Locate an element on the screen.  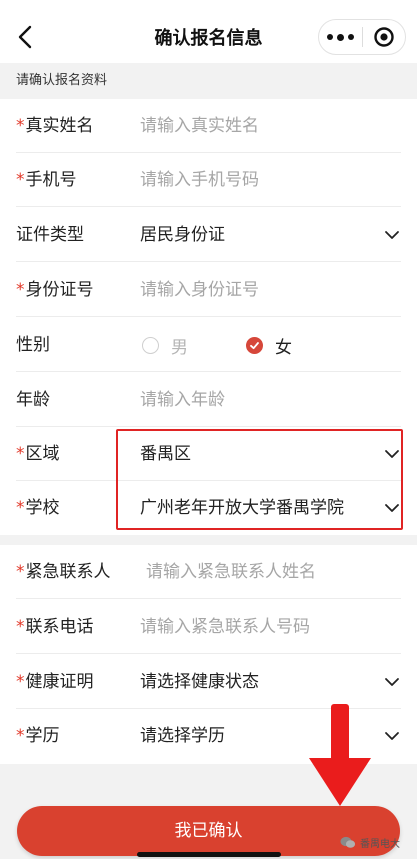
mini-program-capsule is located at coordinates (362, 37).